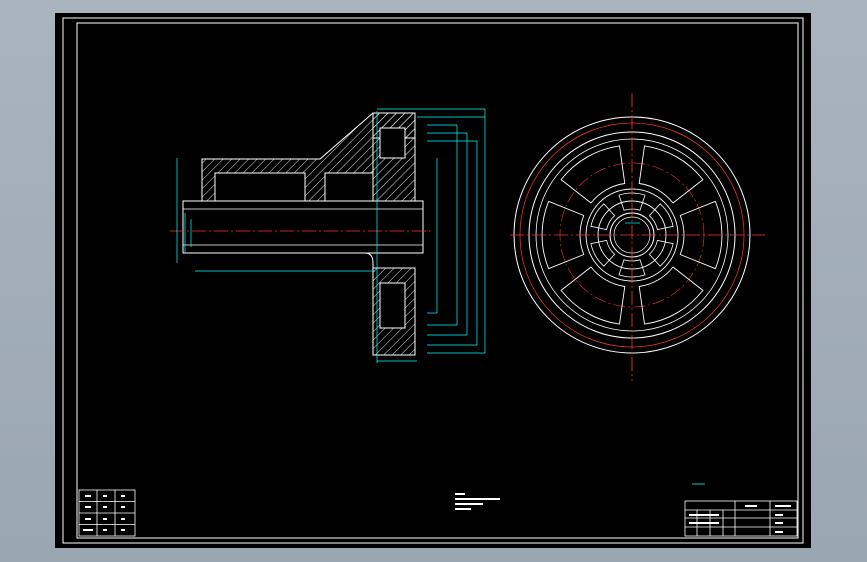  Describe the element at coordinates (260, 187) in the screenshot. I see `hub-recess` at that location.